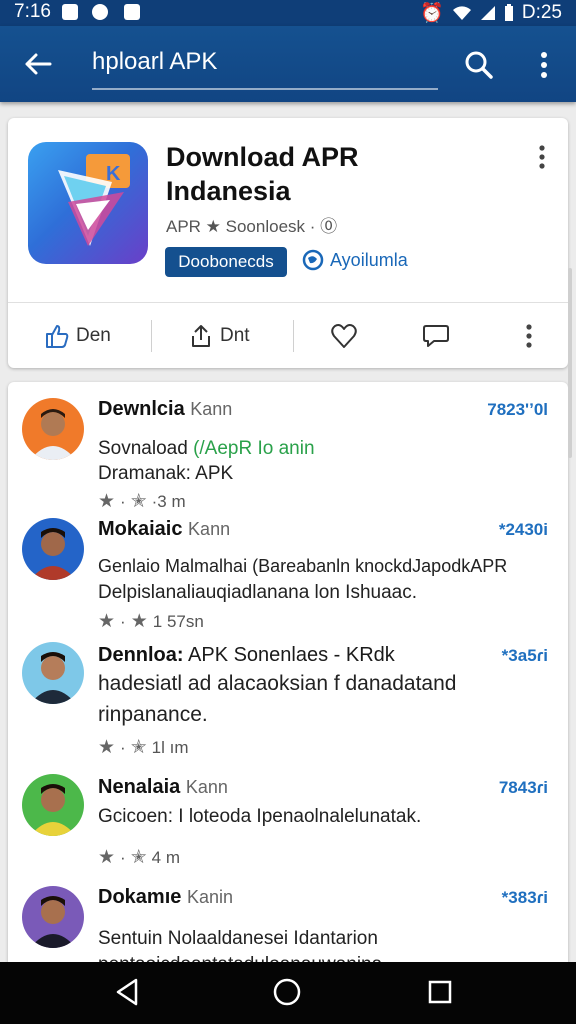 The image size is (576, 1024). I want to click on comment-button, so click(436, 336).